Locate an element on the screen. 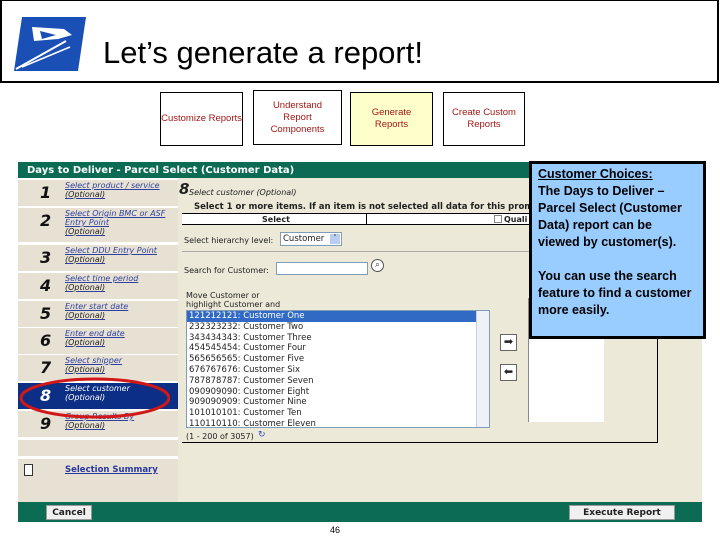  list-scrollbar is located at coordinates (482, 369).